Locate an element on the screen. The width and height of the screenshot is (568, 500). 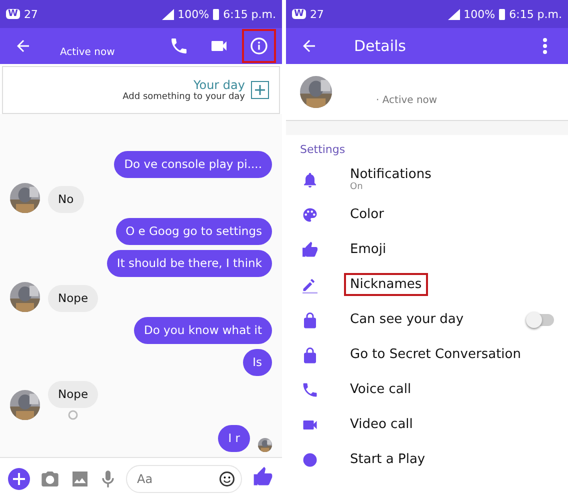
screen-title: Details is located at coordinates (380, 46).